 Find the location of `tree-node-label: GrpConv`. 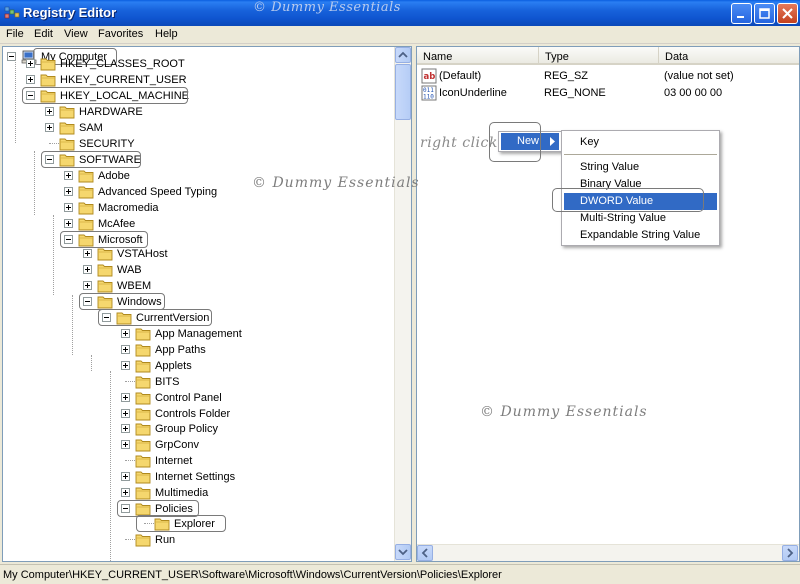

tree-node-label: GrpConv is located at coordinates (177, 445).